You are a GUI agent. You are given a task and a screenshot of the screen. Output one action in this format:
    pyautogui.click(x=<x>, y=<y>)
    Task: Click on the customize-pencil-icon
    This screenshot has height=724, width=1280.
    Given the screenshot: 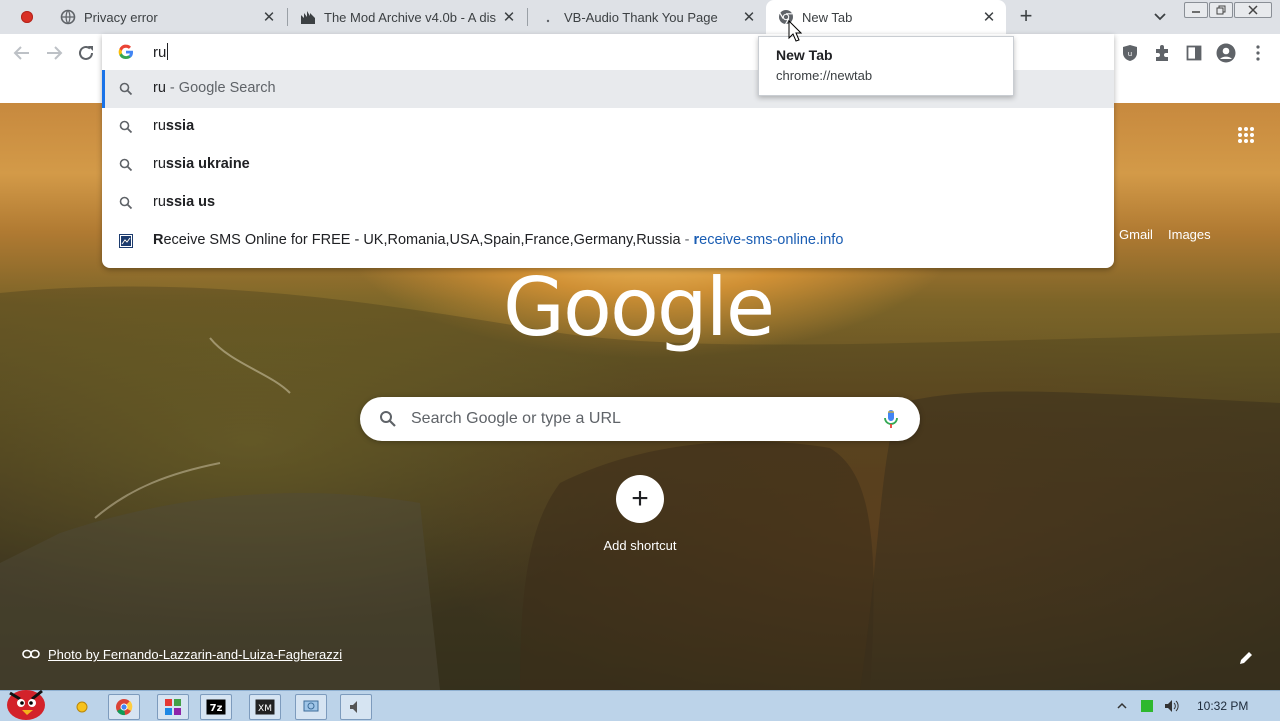 What is the action you would take?
    pyautogui.click(x=1246, y=658)
    